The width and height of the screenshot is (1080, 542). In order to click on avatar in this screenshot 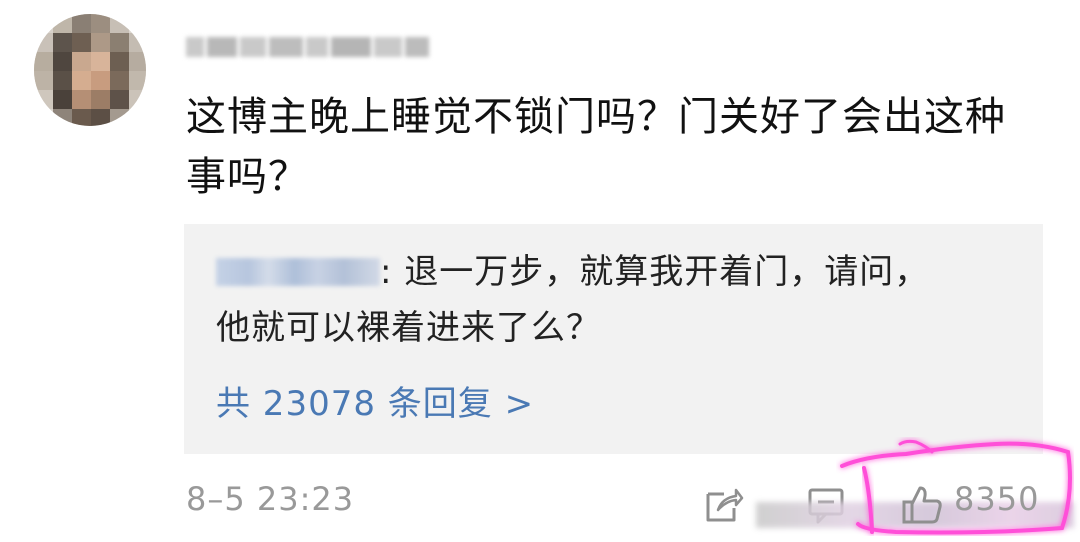, I will do `click(90, 70)`.